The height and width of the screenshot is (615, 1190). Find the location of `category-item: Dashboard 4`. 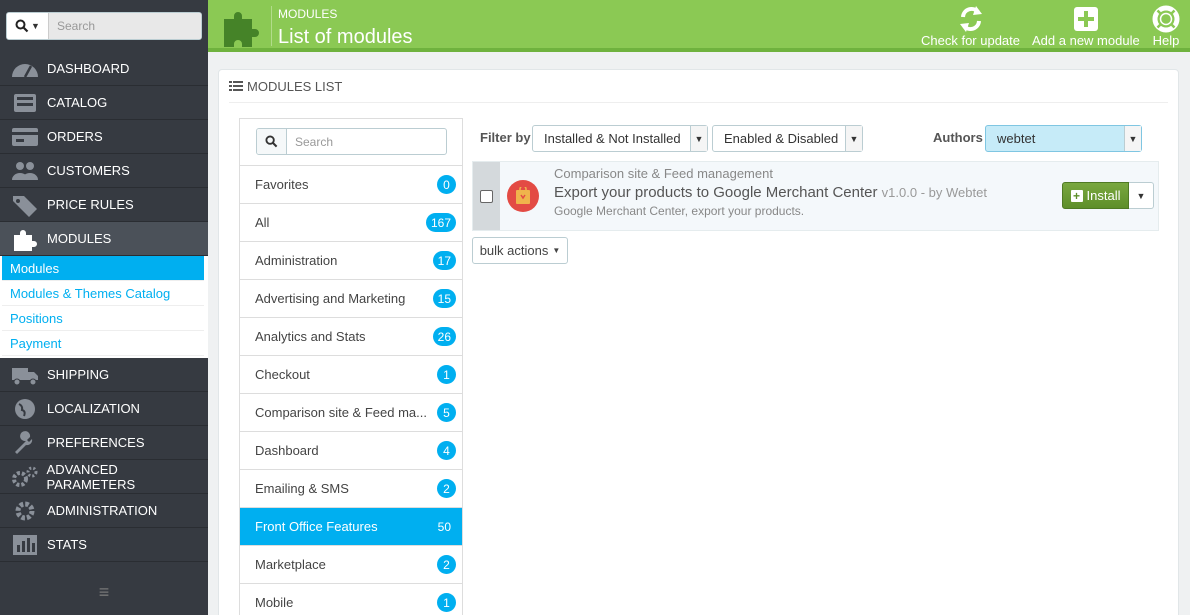

category-item: Dashboard 4 is located at coordinates (351, 451).